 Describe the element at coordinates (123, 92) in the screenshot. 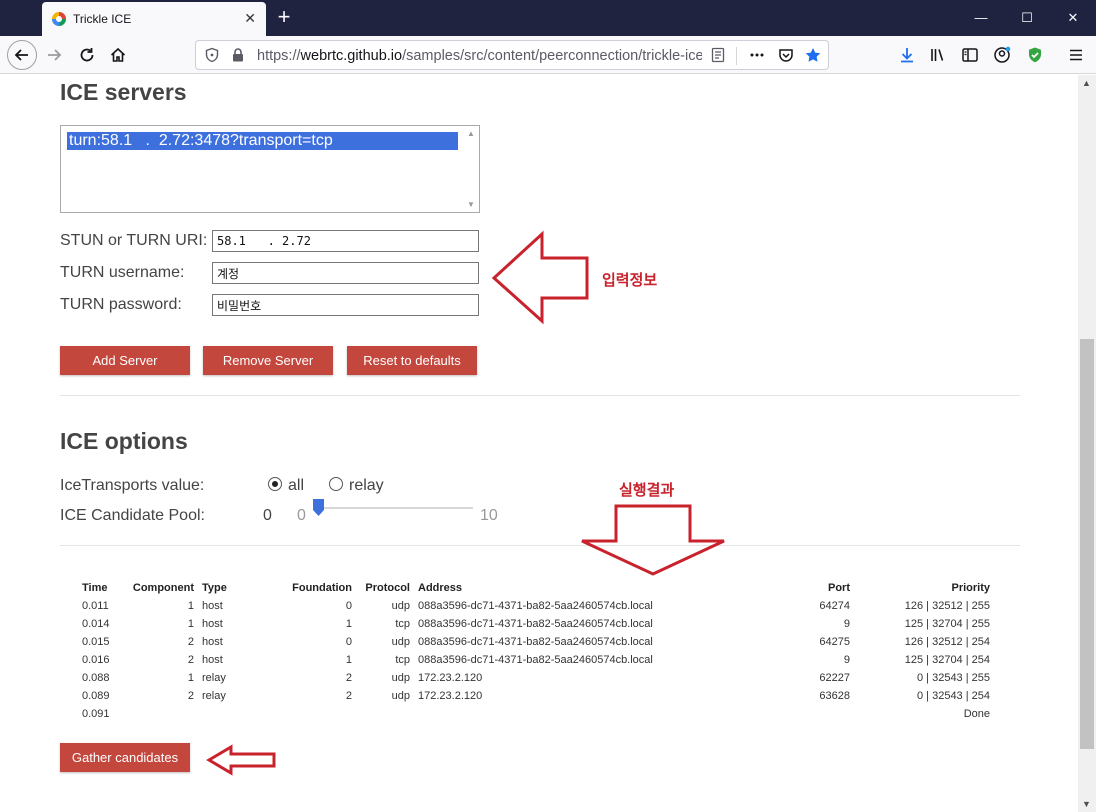

I see `ice-servers-heading: ICE servers` at that location.